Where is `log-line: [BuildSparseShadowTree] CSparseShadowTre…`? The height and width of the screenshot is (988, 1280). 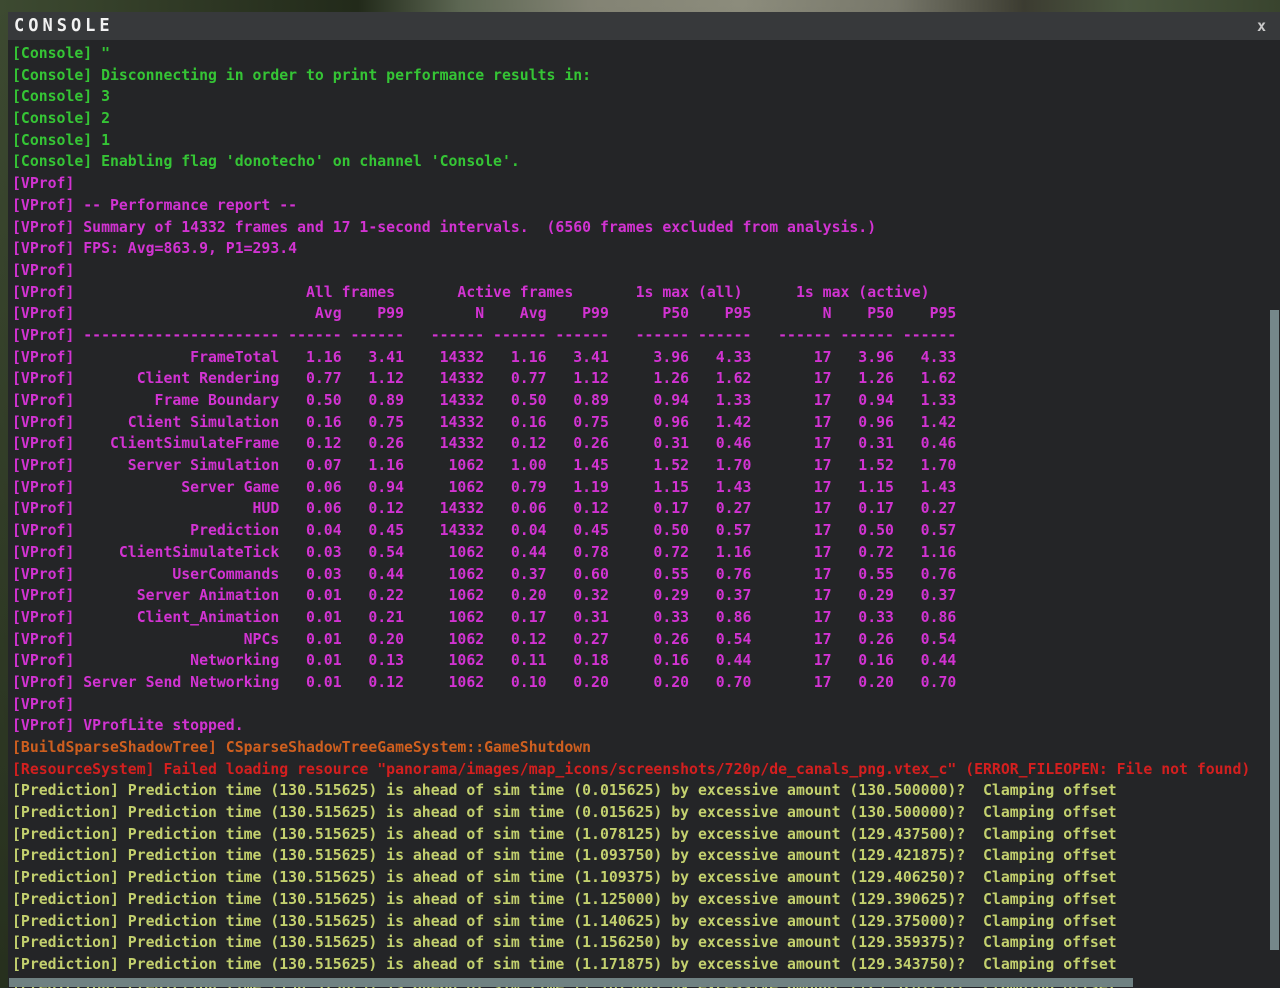 log-line: [BuildSparseShadowTree] CSparseShadowTre… is located at coordinates (302, 747).